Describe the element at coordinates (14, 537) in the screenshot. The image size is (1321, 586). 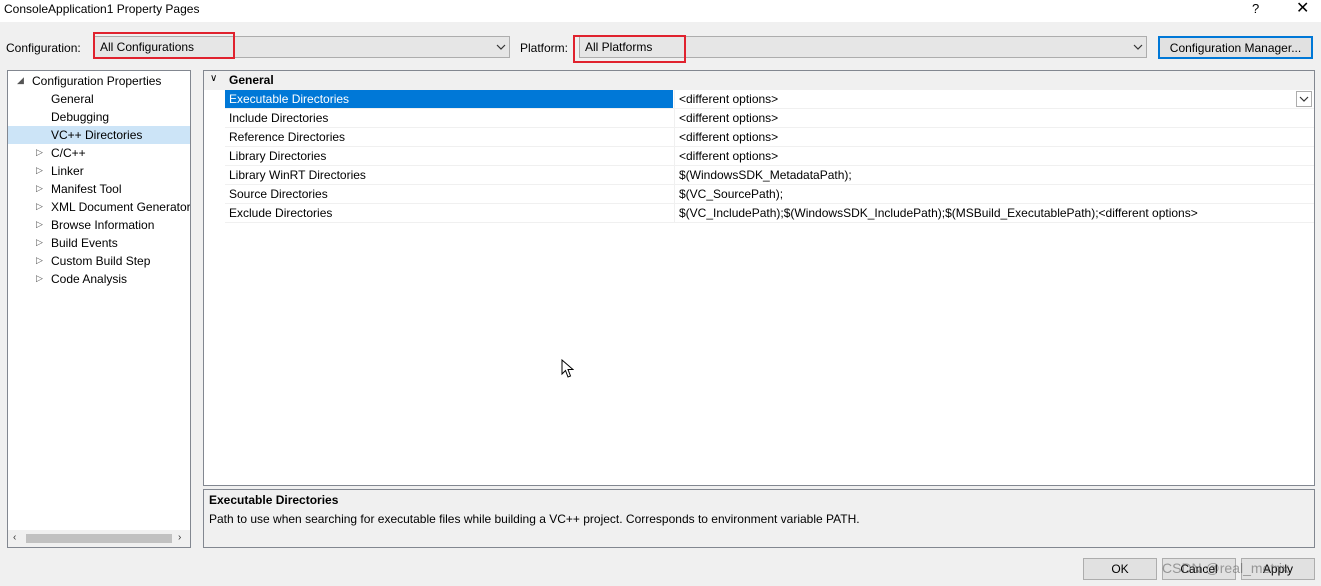
I see `scroll-left-icon: ‹` at that location.